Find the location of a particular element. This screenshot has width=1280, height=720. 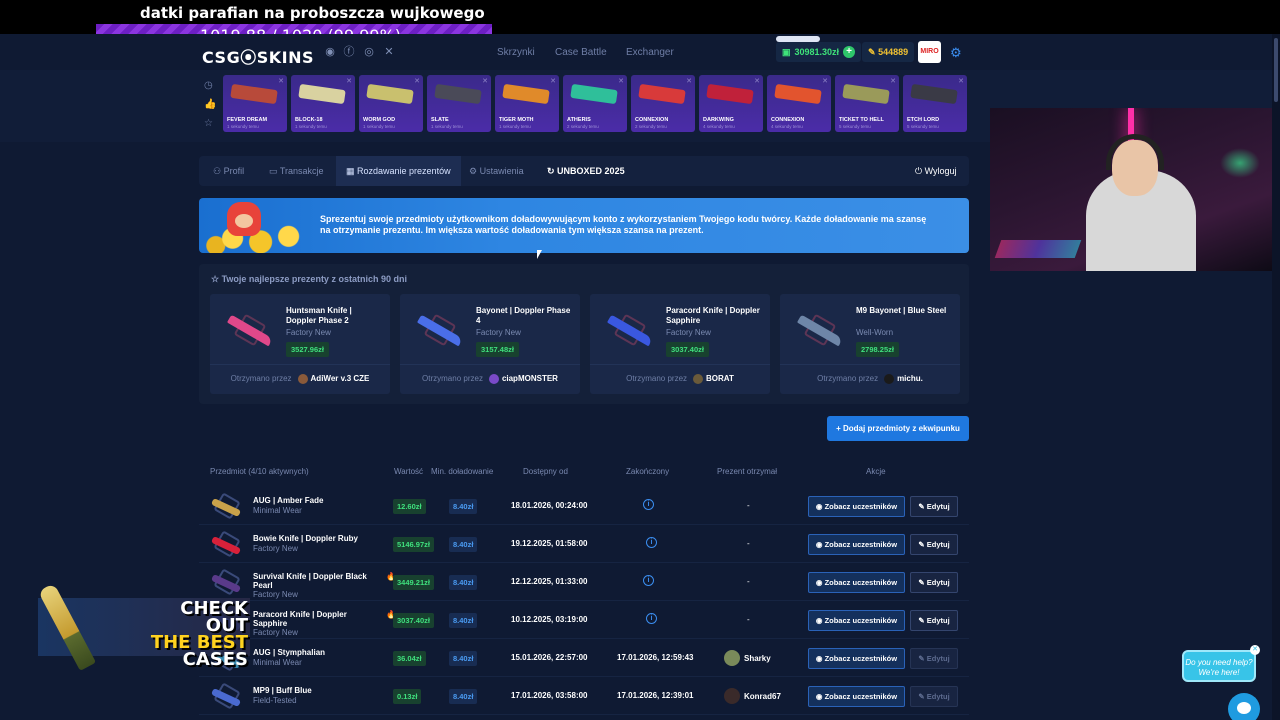

nav-exchanger: Exchanger is located at coordinates (650, 52).